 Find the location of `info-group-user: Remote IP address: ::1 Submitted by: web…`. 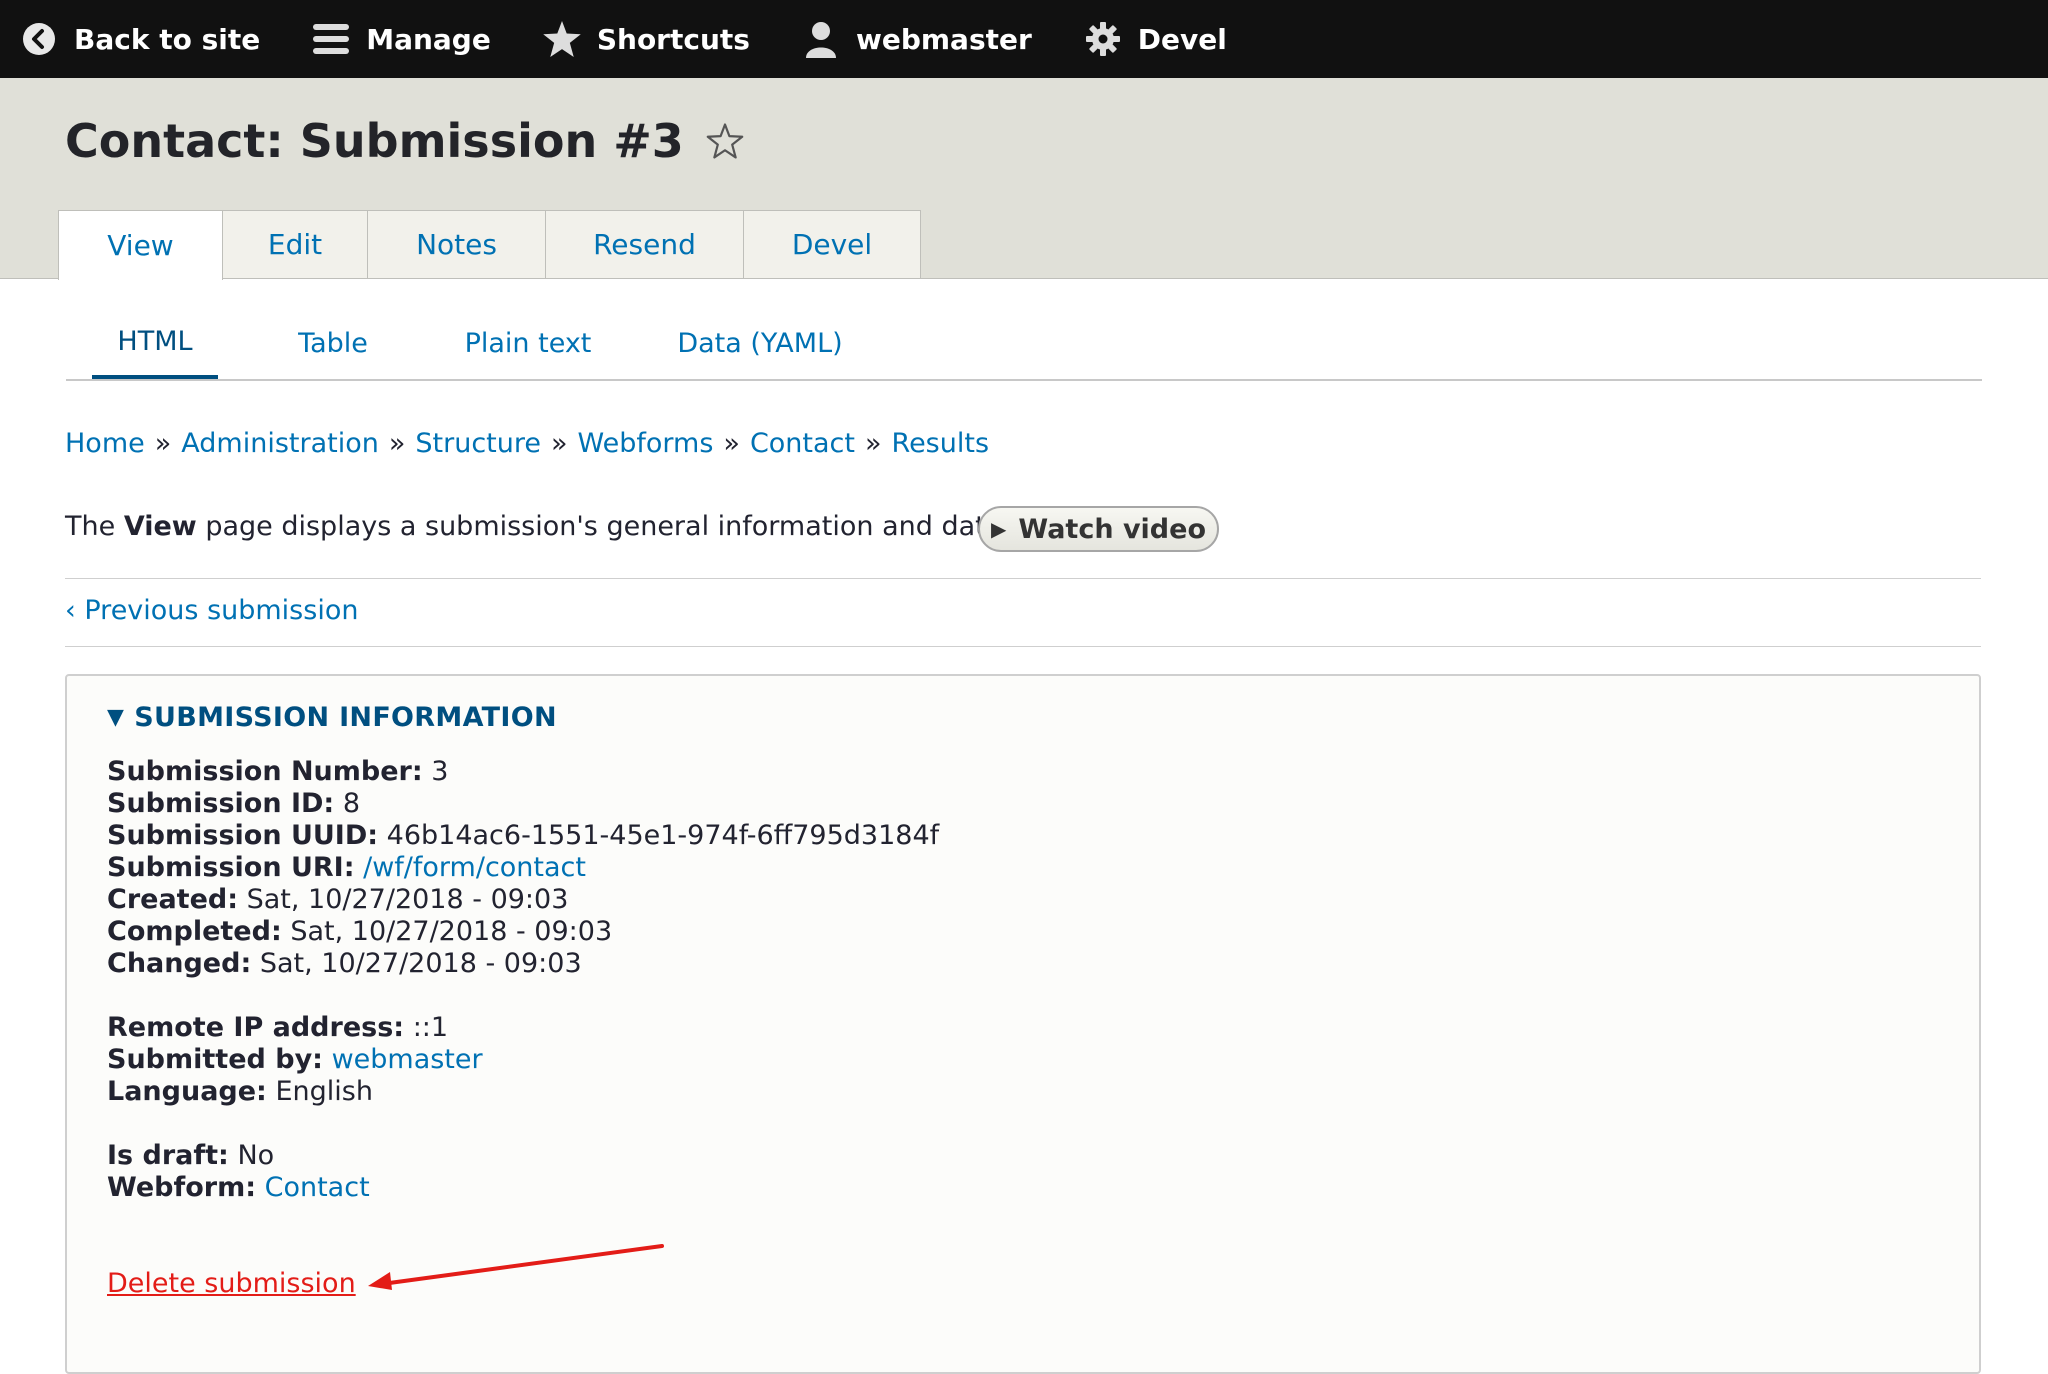

info-group-user: Remote IP address: ::1 Submitted by: web… is located at coordinates (295, 1060).